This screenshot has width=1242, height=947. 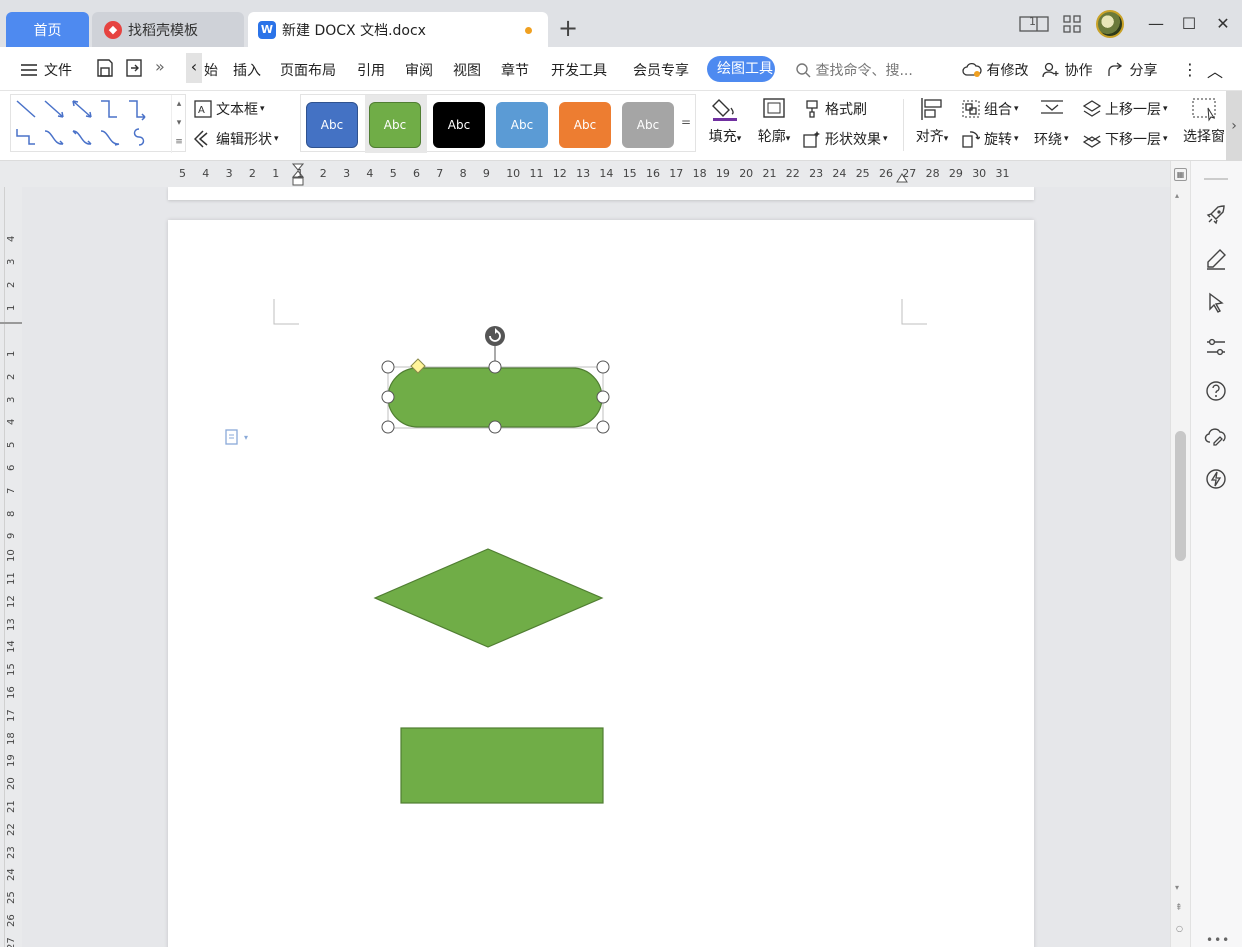 What do you see at coordinates (522, 125) in the screenshot?
I see `style-chip-light-blue: Abc` at bounding box center [522, 125].